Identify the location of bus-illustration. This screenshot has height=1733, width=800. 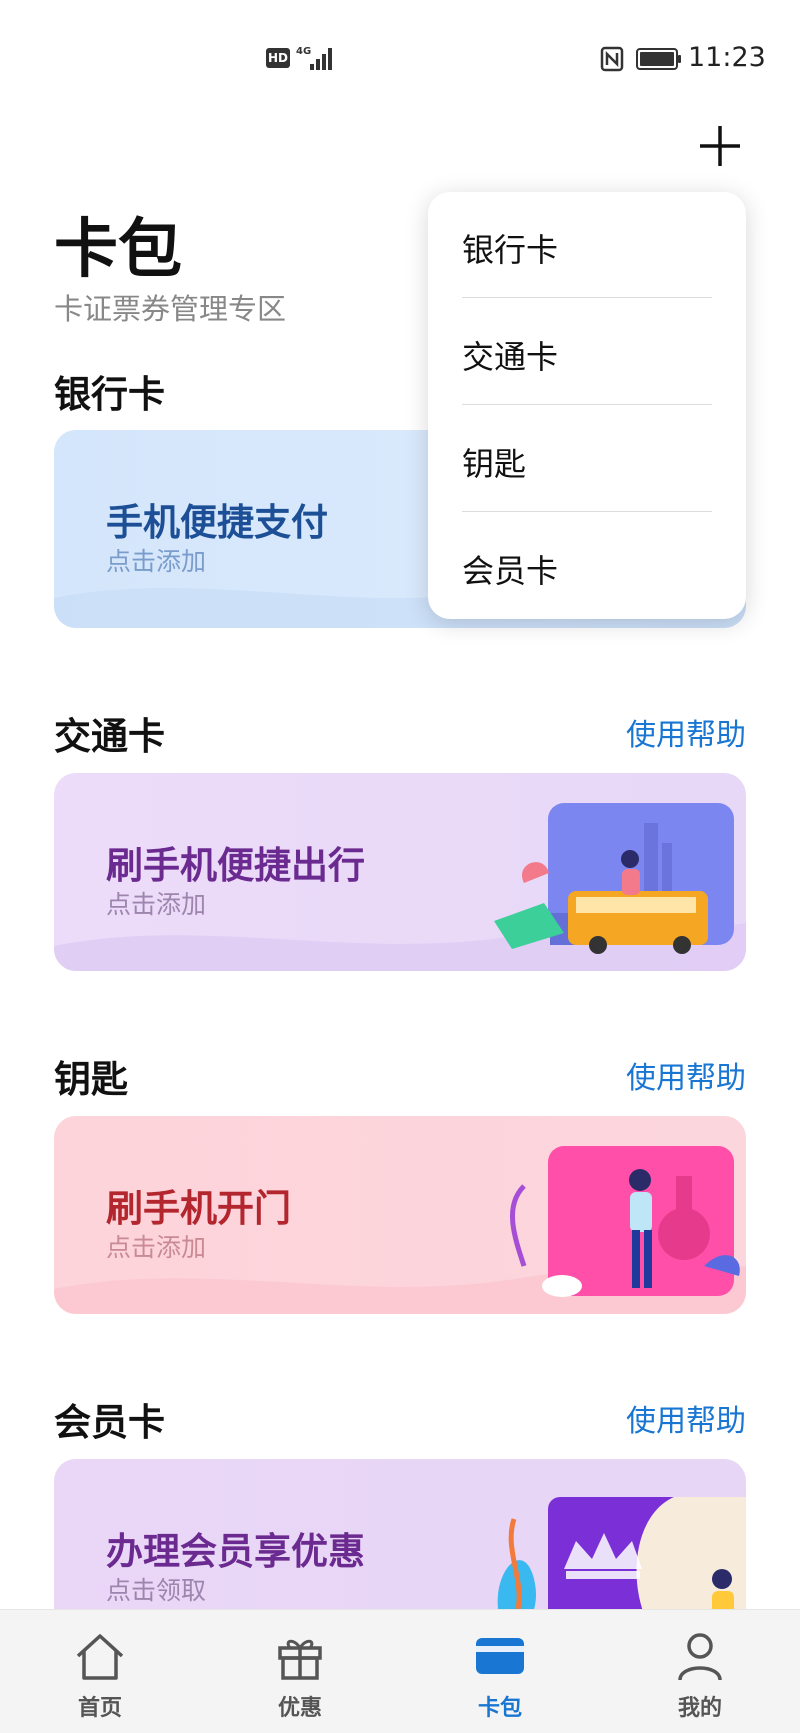
(614, 878).